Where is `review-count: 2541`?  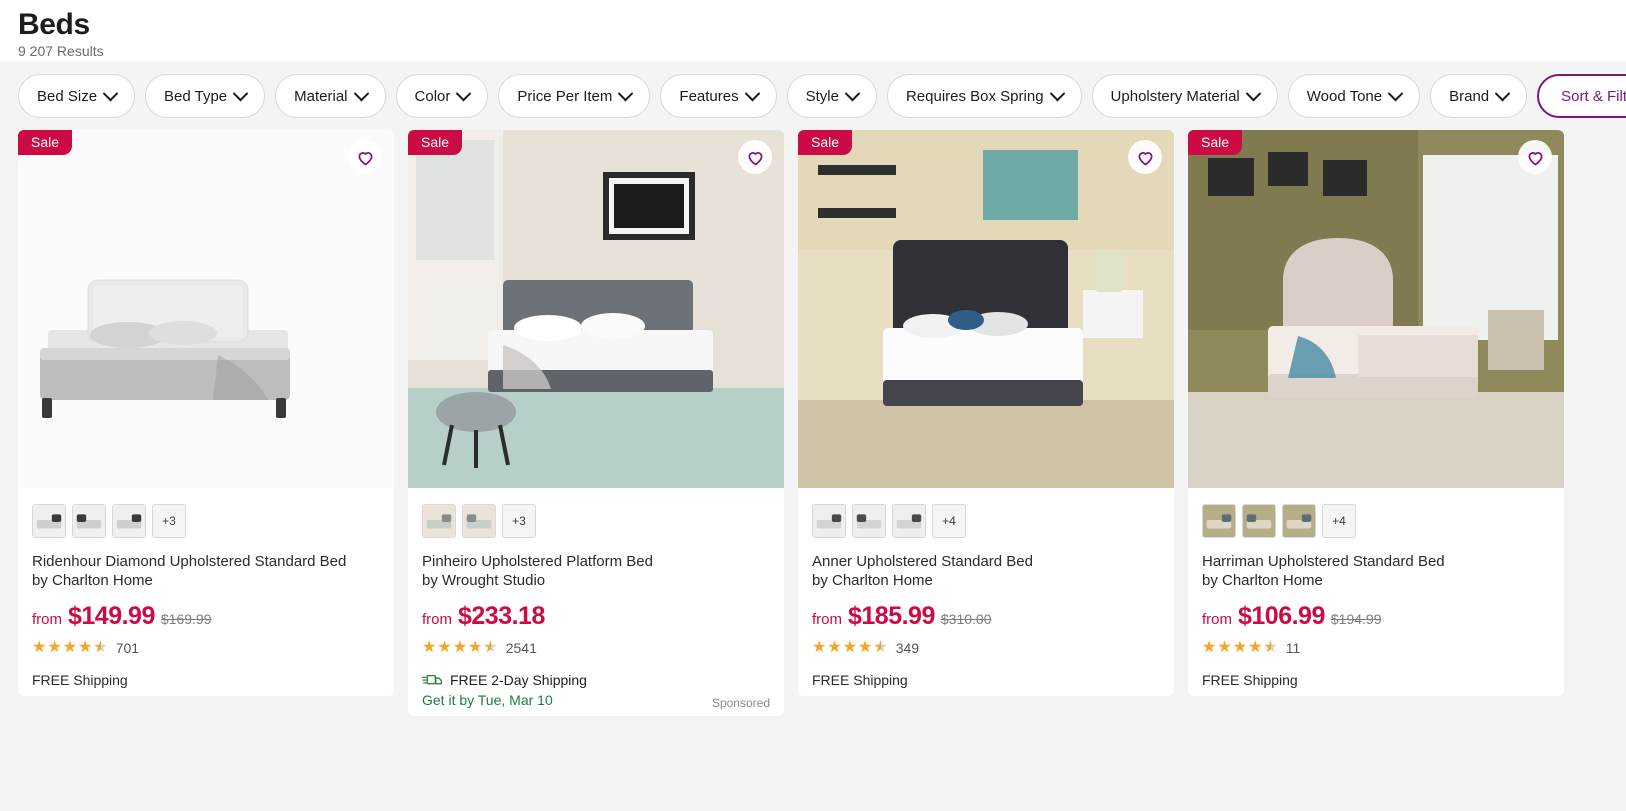
review-count: 2541 is located at coordinates (521, 648).